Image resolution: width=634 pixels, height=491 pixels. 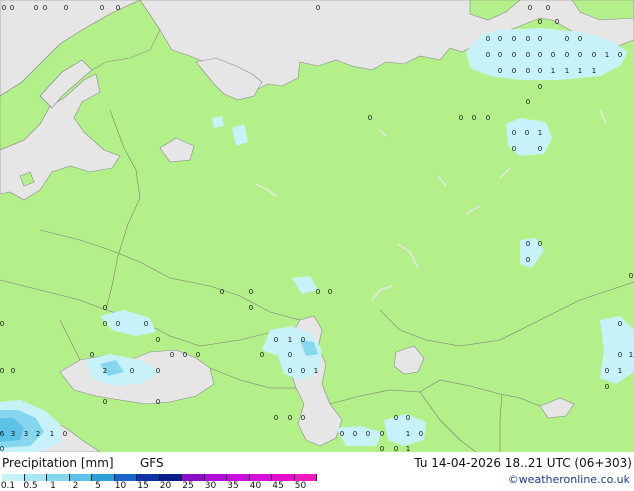 What do you see at coordinates (58, 463) in the screenshot?
I see `legend-title: Precipitation [mm]` at bounding box center [58, 463].